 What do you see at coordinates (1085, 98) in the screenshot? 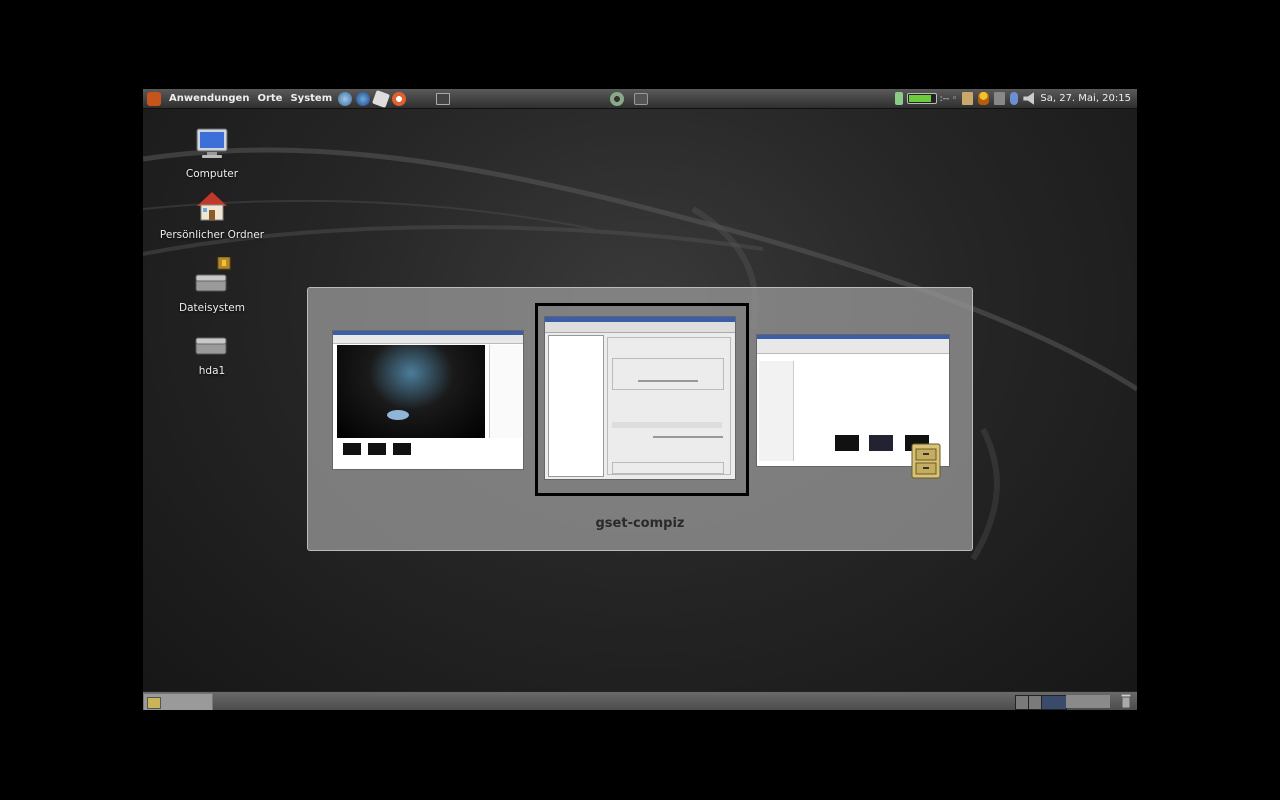
I see `clock: Sa, 27. Mai, 20:15` at bounding box center [1085, 98].